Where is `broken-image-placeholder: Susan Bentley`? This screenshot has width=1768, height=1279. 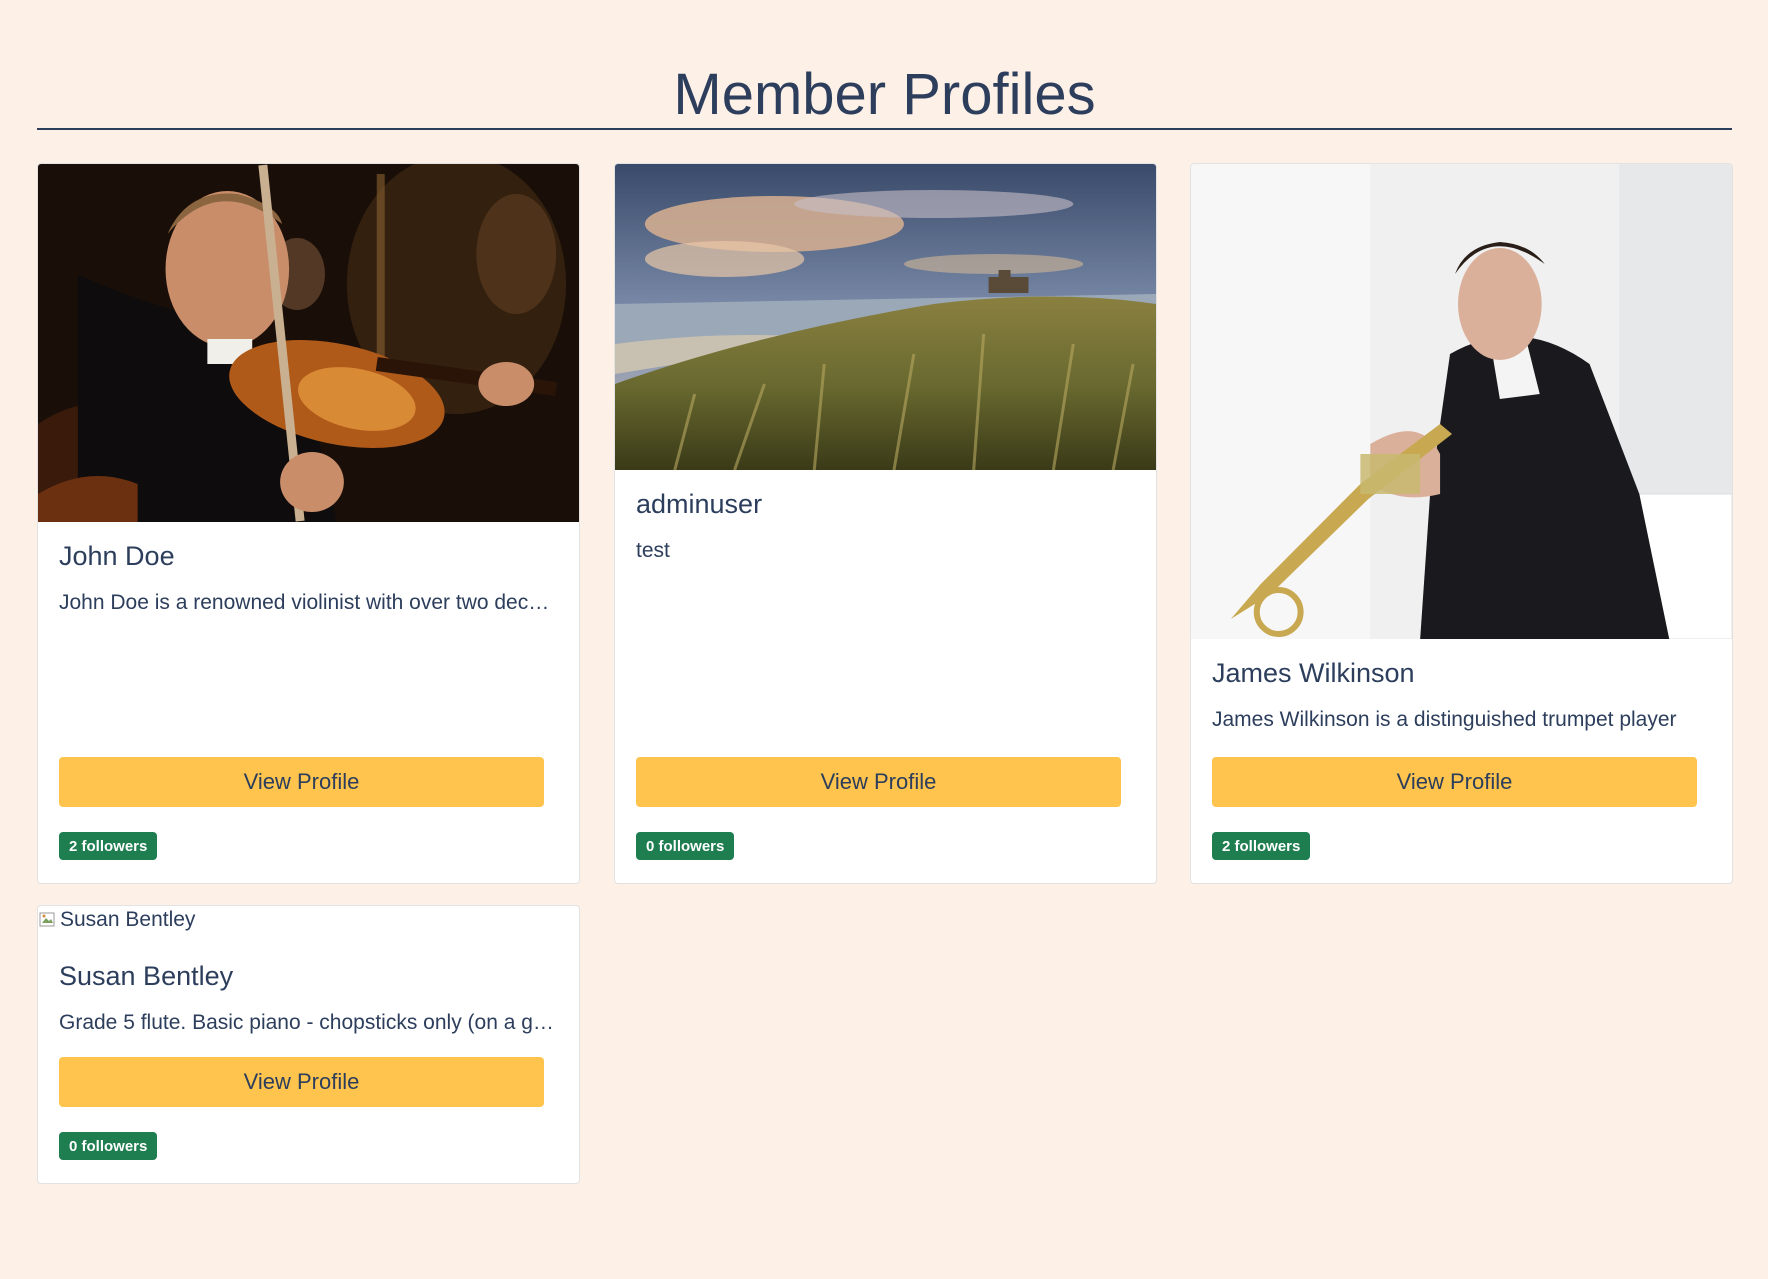
broken-image-placeholder: Susan Bentley is located at coordinates (116, 920).